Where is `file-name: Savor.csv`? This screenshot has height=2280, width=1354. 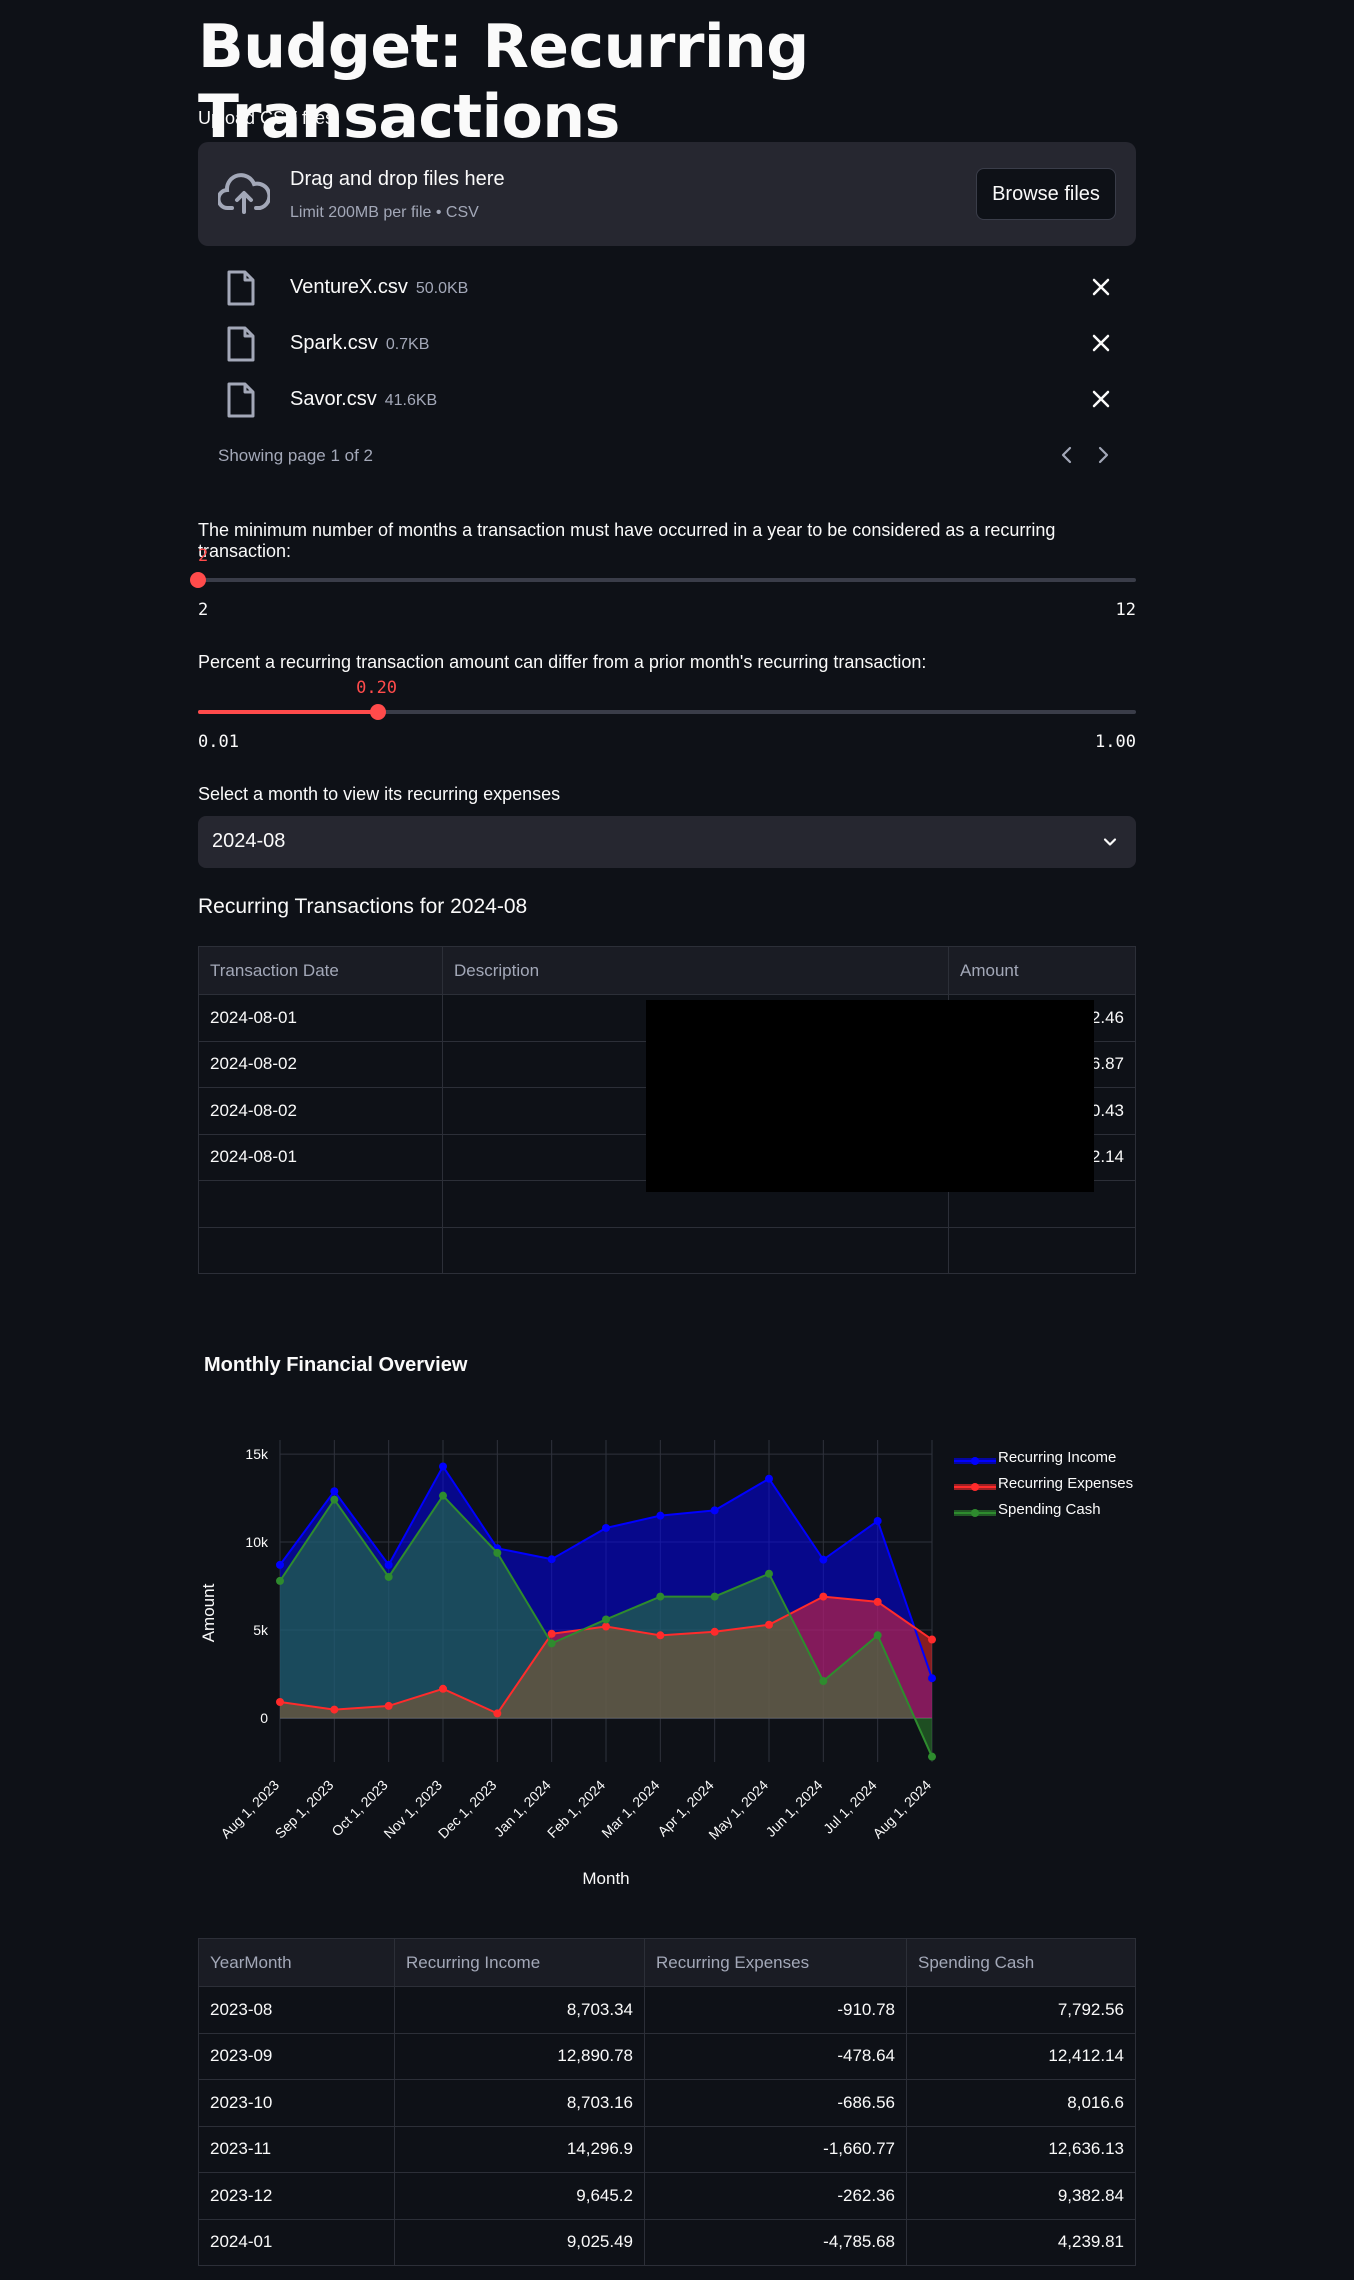 file-name: Savor.csv is located at coordinates (333, 399).